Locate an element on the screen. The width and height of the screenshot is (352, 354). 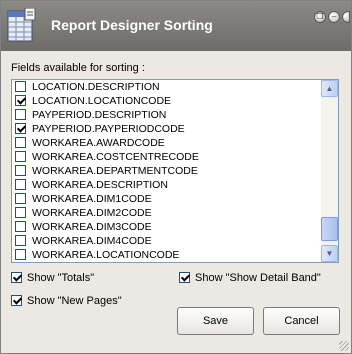
field-label: WORKAREA.AWARDCODE is located at coordinates (98, 143).